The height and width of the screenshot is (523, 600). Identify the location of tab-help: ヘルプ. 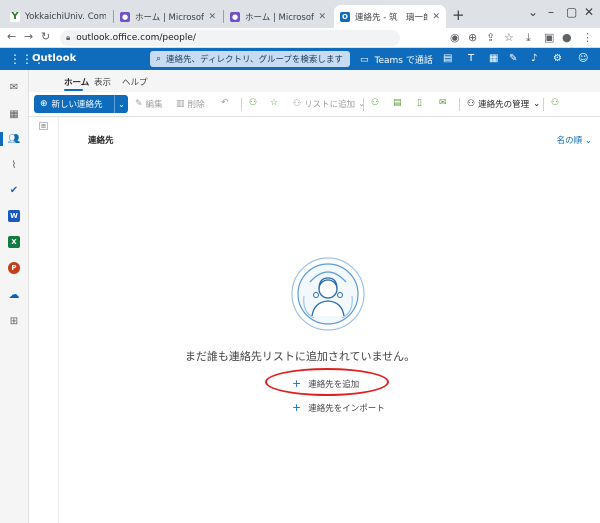
(135, 82).